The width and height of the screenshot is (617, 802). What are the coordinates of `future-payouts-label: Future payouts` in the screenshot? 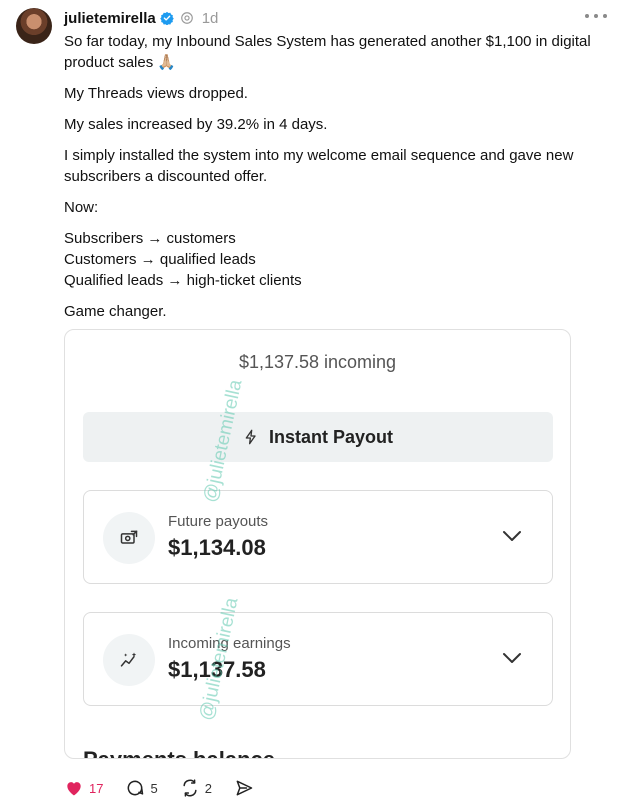 It's located at (218, 521).